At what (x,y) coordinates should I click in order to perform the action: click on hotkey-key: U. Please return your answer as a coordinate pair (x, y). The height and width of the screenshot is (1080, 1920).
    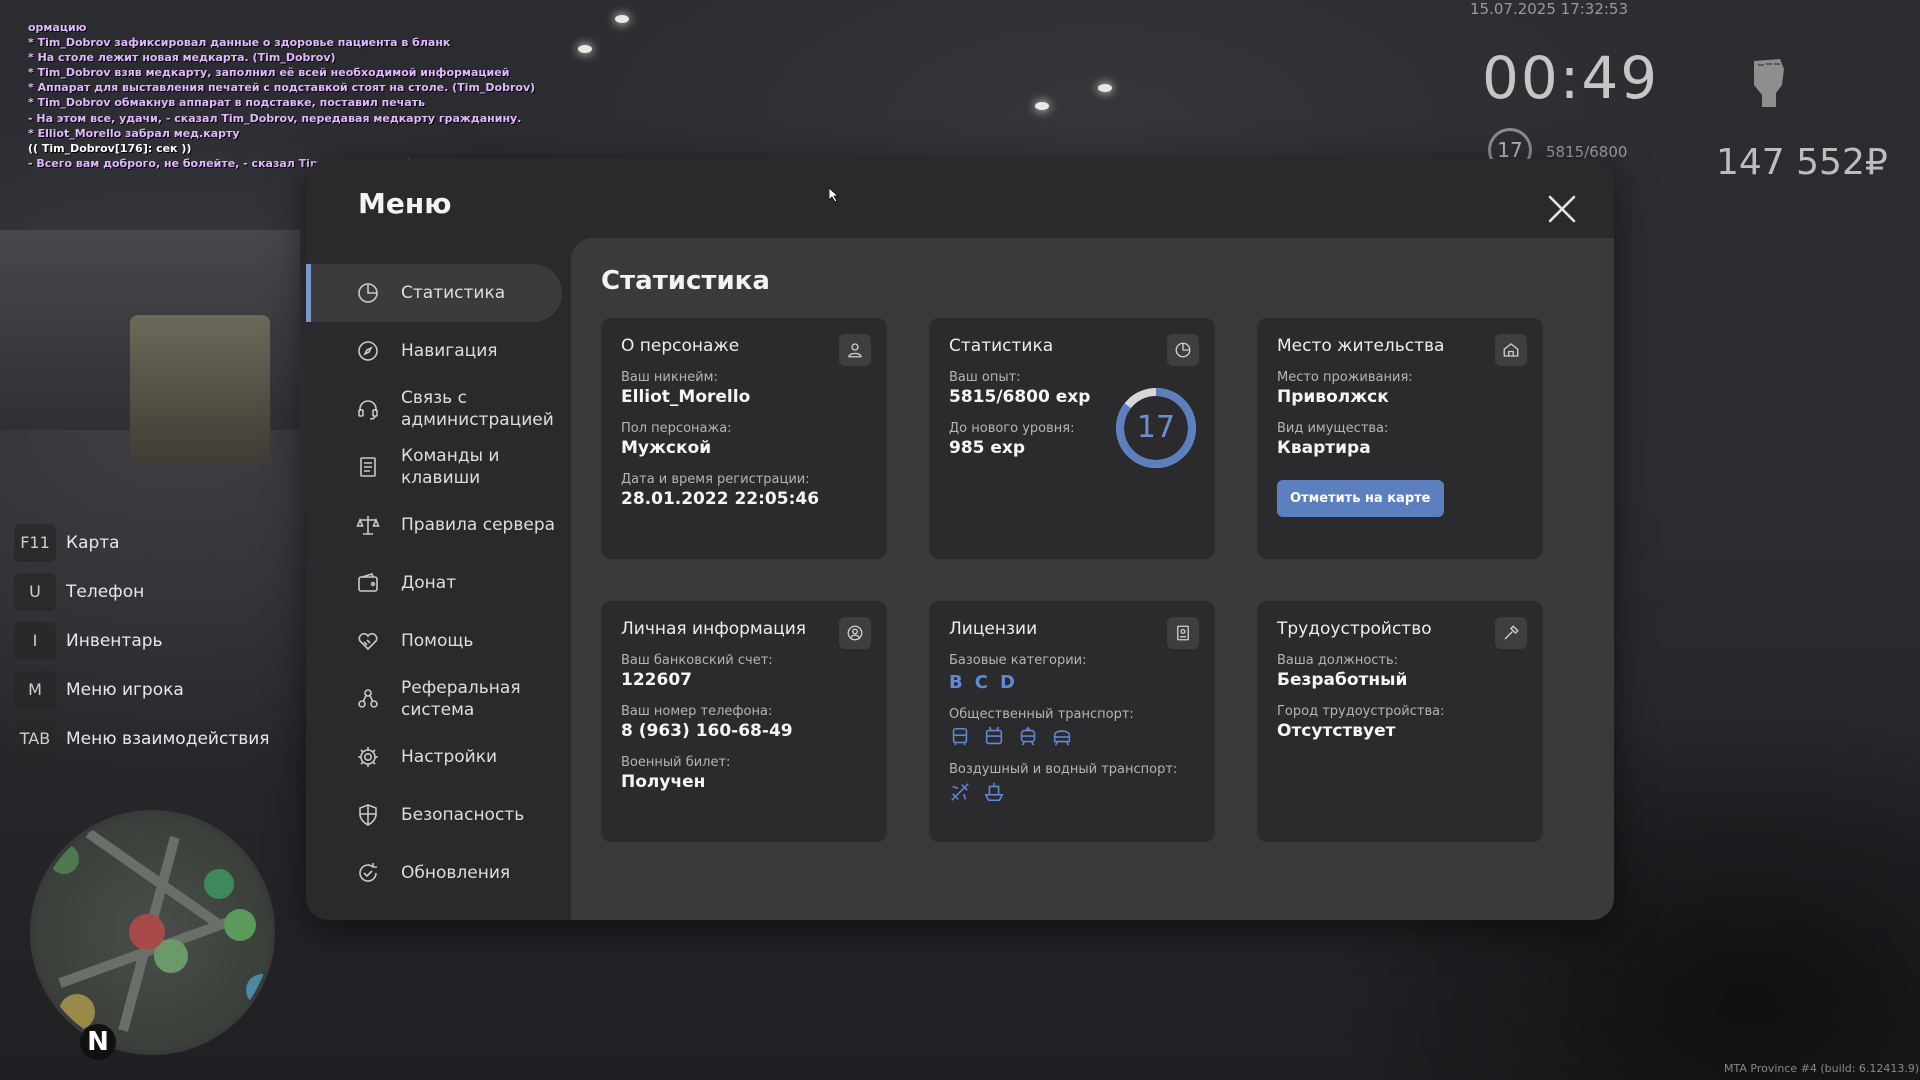
    Looking at the image, I should click on (35, 591).